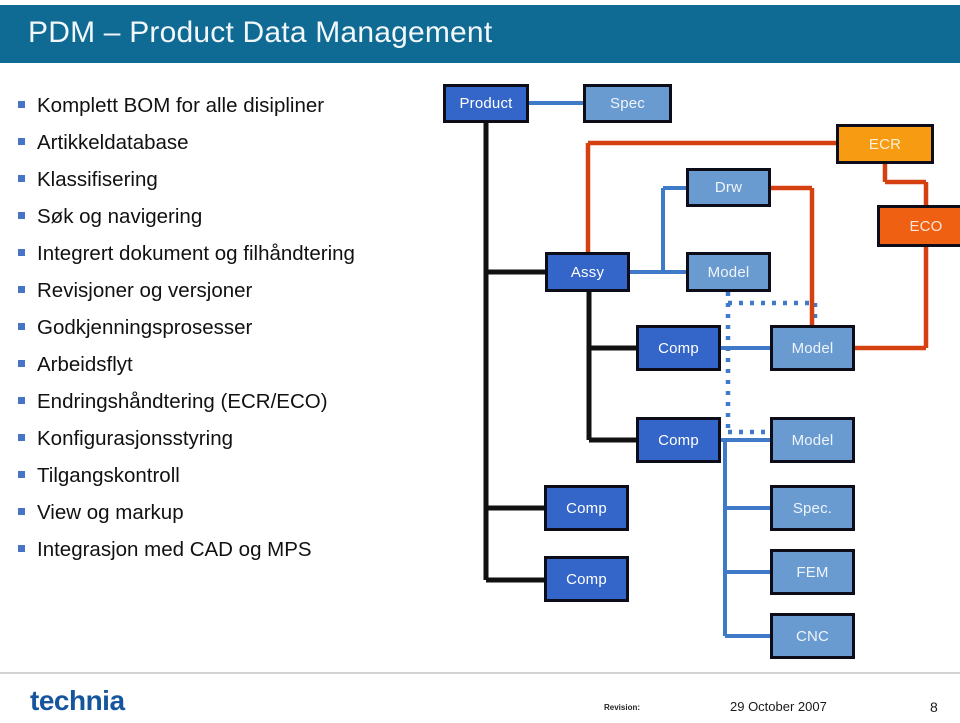  I want to click on node-model-3: Model, so click(812, 440).